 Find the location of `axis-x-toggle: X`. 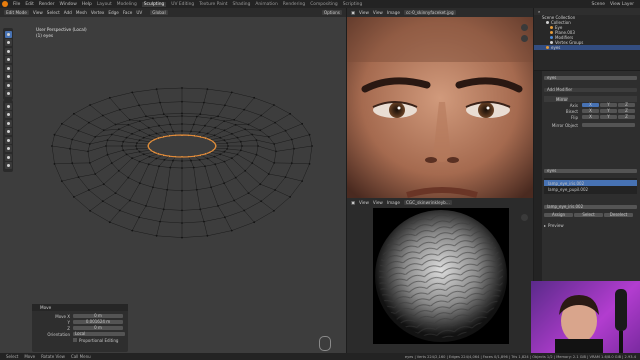

axis-x-toggle: X is located at coordinates (590, 105).